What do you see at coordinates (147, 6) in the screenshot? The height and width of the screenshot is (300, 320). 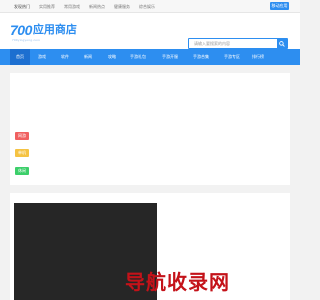 I see `top-link: 综合娱乐` at bounding box center [147, 6].